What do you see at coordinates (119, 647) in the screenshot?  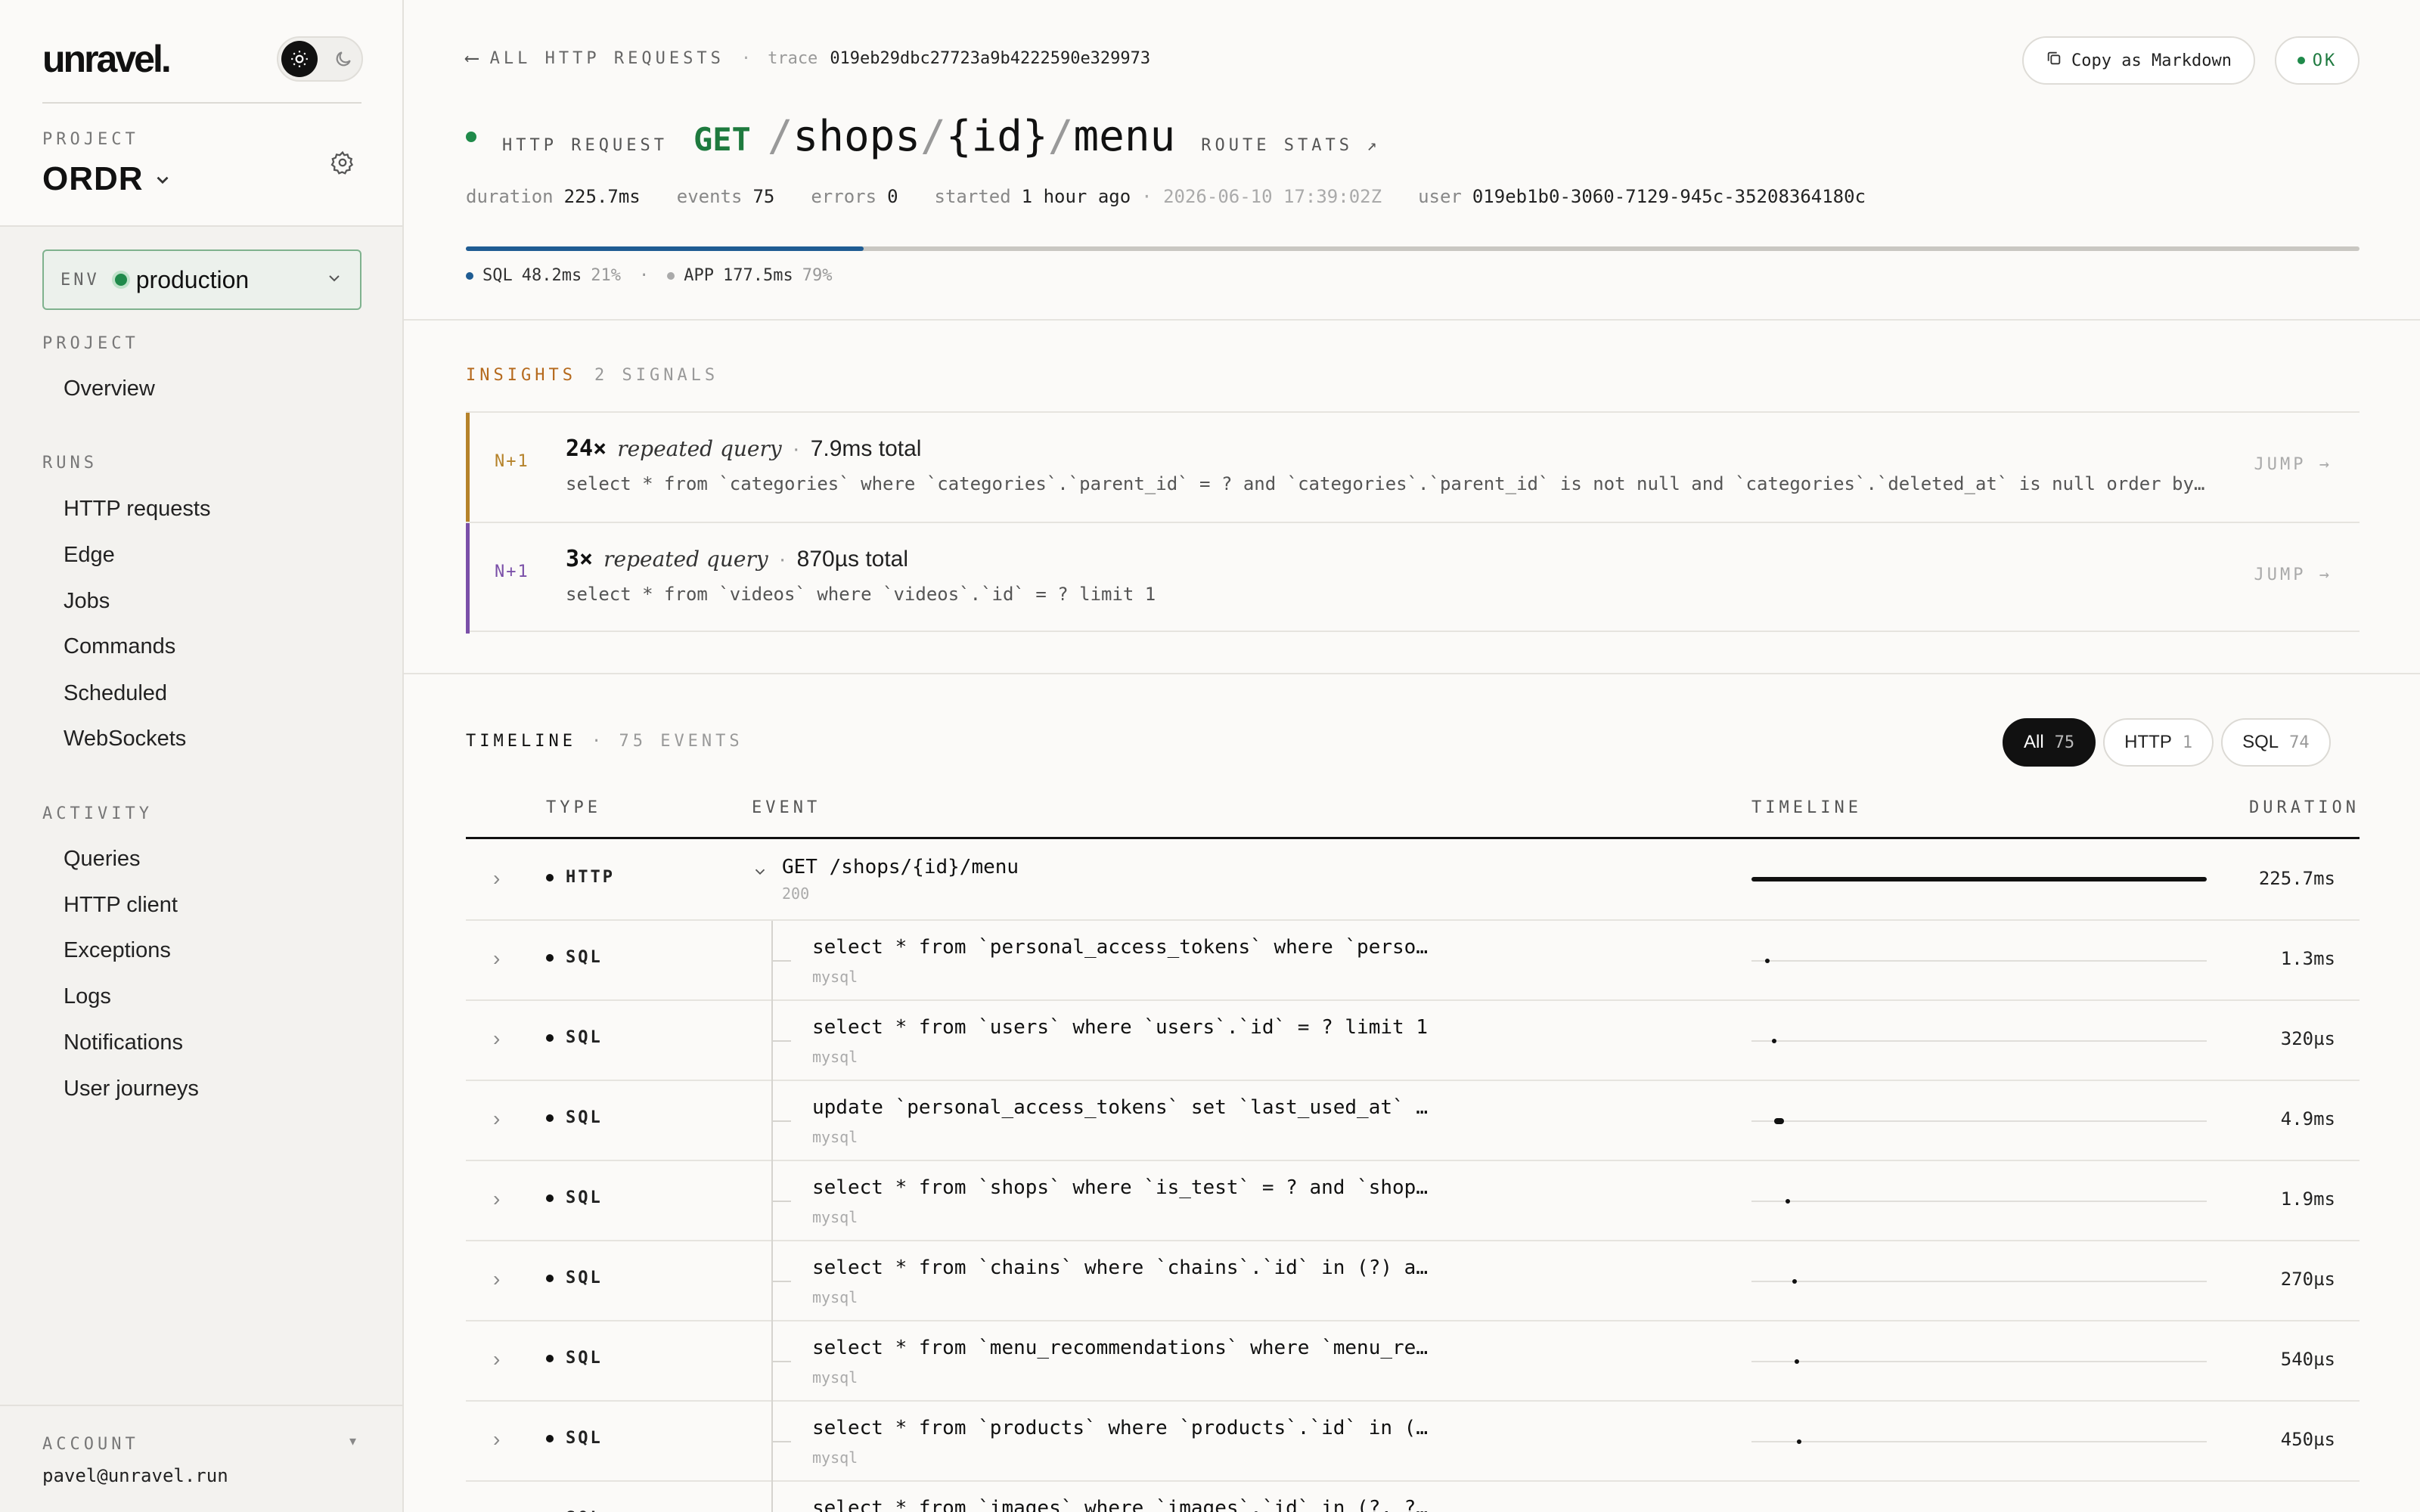 I see `sidebar-item-commands: Commands` at bounding box center [119, 647].